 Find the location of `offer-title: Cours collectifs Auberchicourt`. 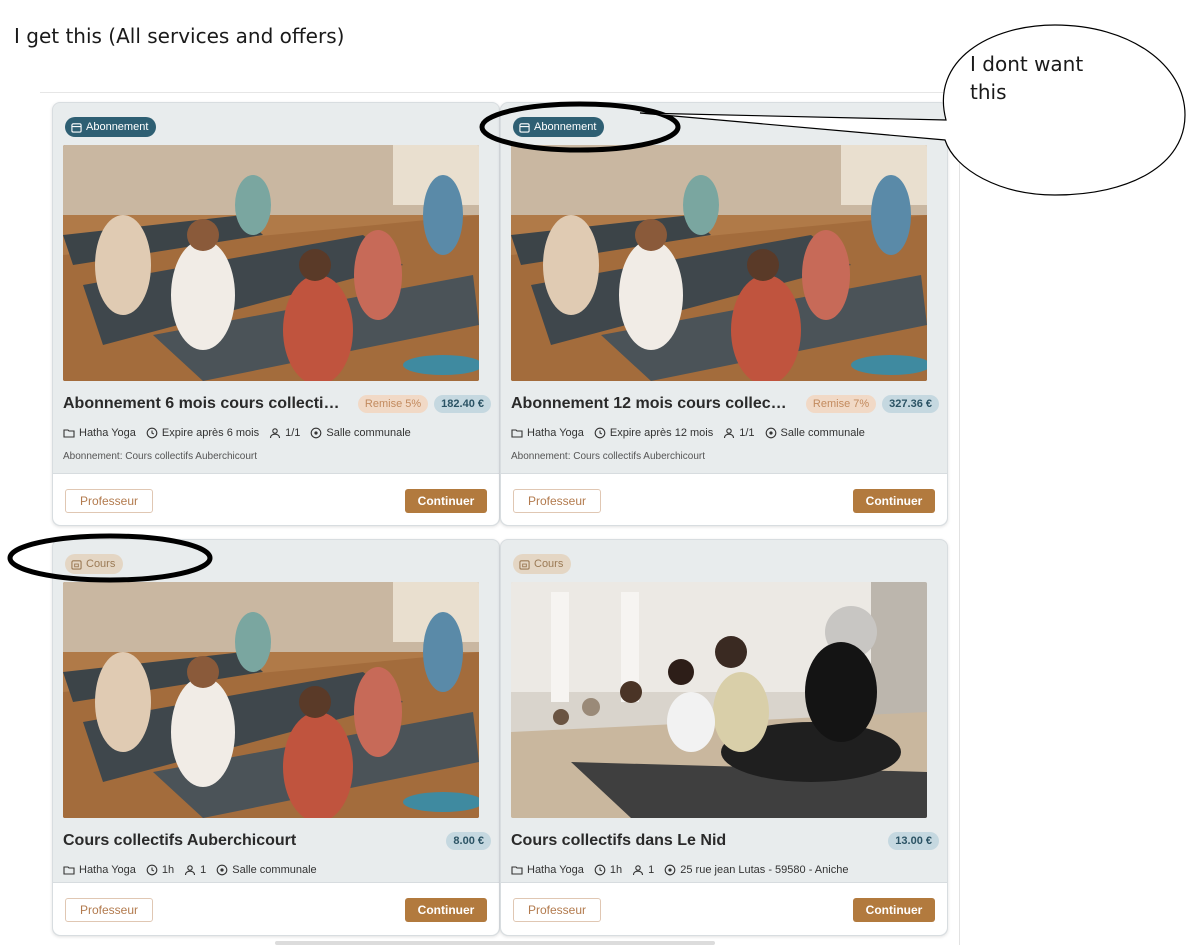

offer-title: Cours collectifs Auberchicourt is located at coordinates (180, 840).